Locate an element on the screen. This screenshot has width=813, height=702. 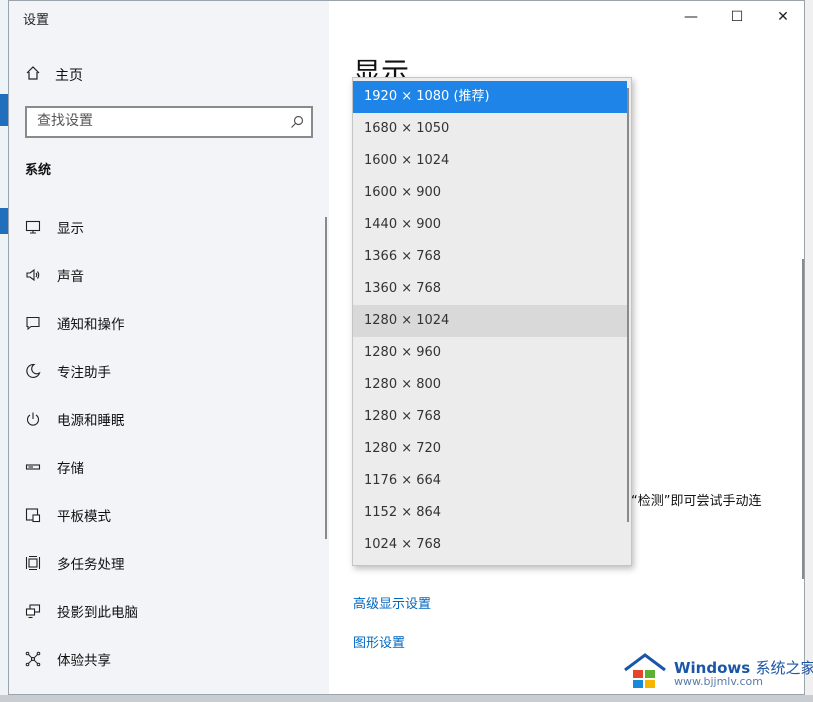
share-icon is located at coordinates (33, 659).